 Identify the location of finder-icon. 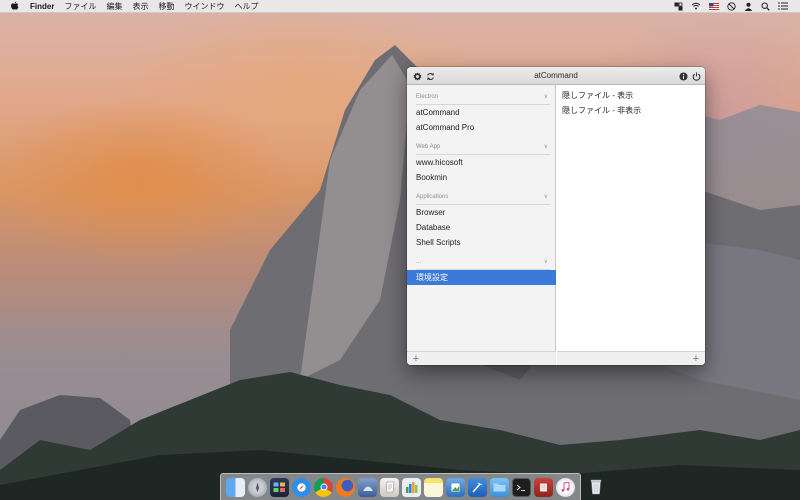
(235, 487).